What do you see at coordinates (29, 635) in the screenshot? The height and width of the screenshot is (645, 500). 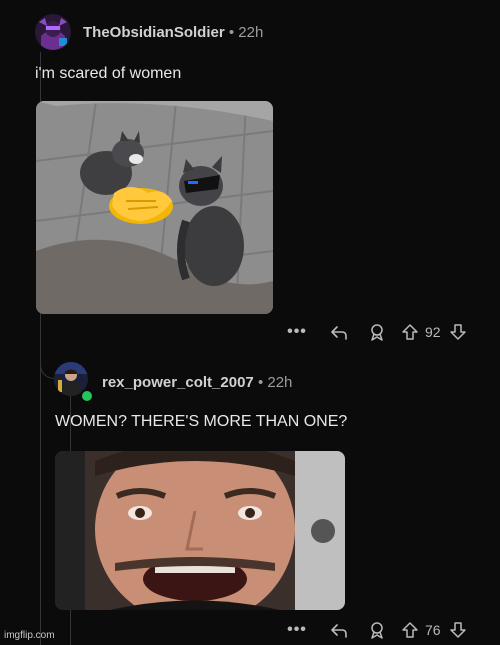 I see `imgflip-watermark: imgflip.com` at bounding box center [29, 635].